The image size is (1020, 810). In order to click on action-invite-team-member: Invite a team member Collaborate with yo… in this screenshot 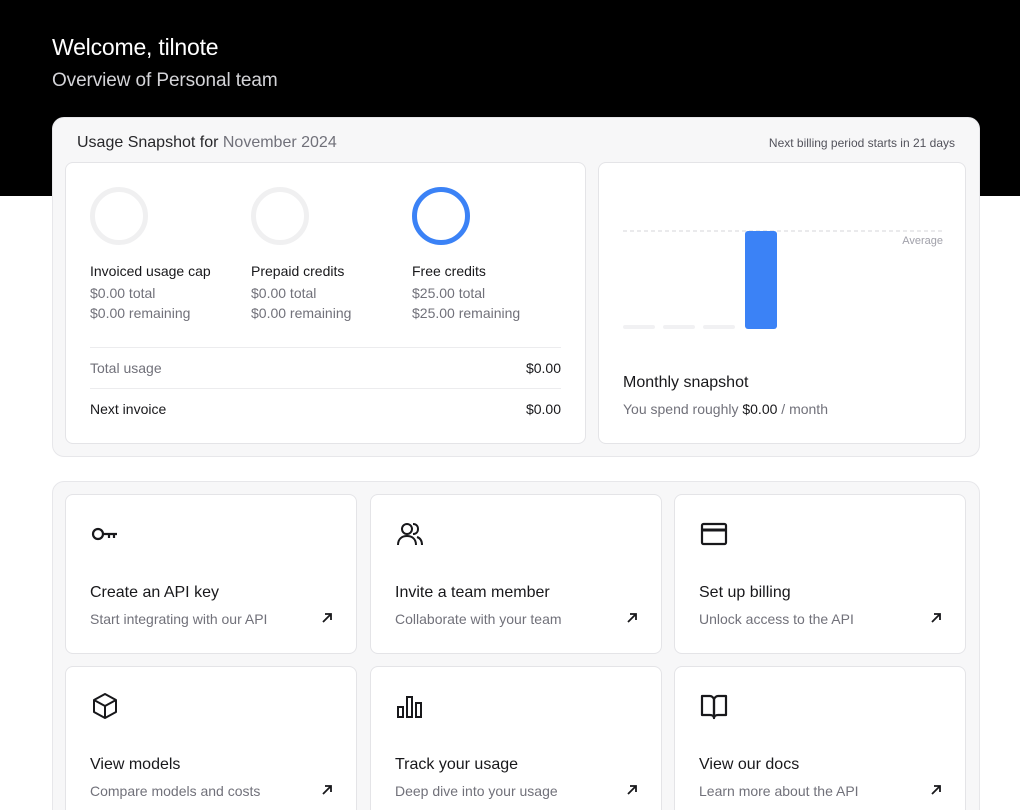, I will do `click(516, 574)`.